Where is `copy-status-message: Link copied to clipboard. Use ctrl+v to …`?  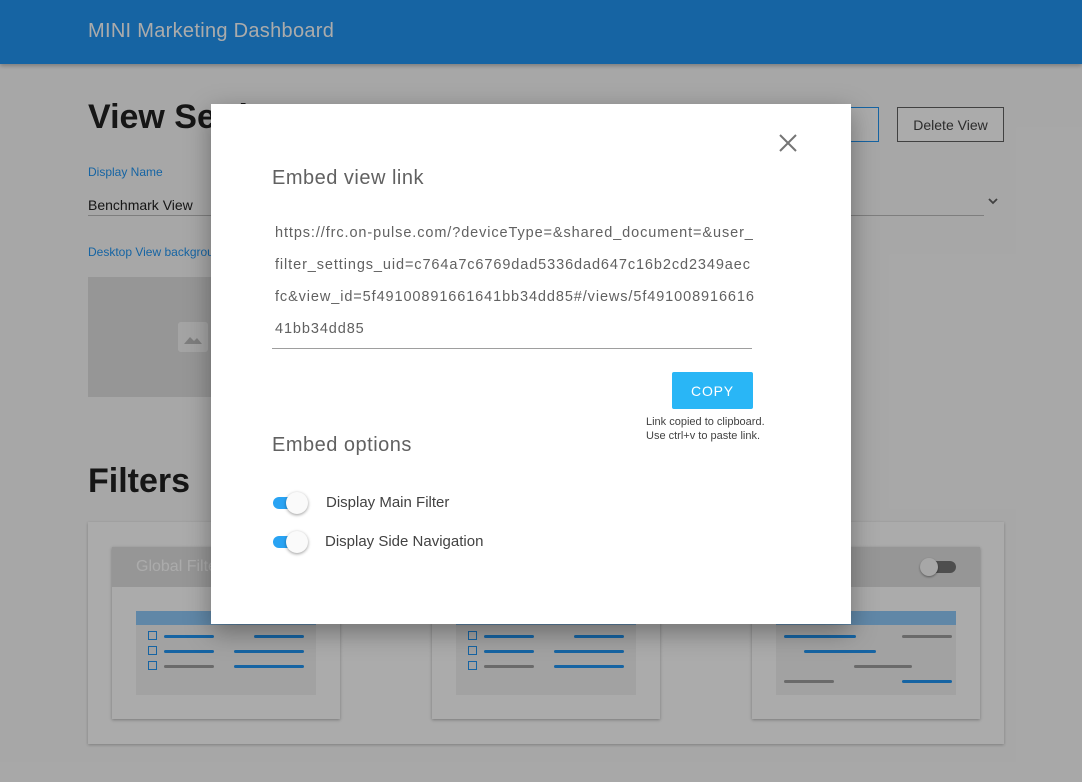 copy-status-message: Link copied to clipboard. Use ctrl+v to … is located at coordinates (705, 429).